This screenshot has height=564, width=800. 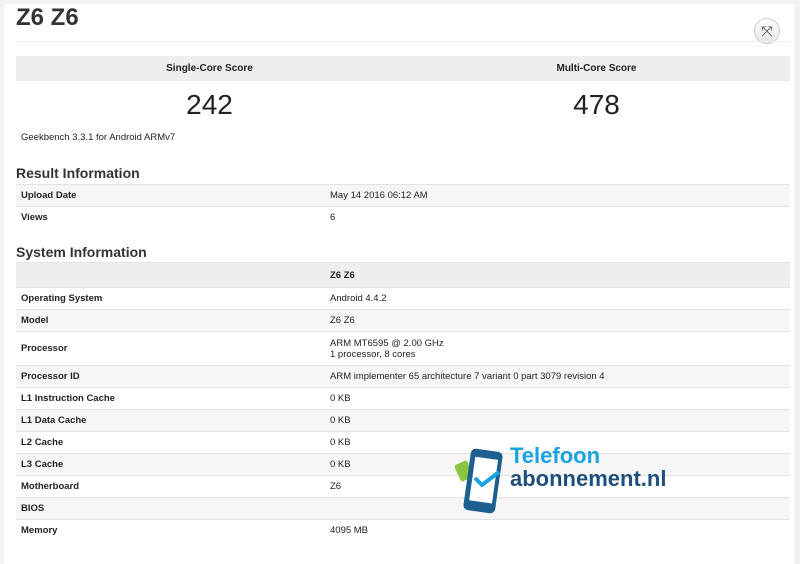 What do you see at coordinates (170, 348) in the screenshot?
I see `row-label: Processor` at bounding box center [170, 348].